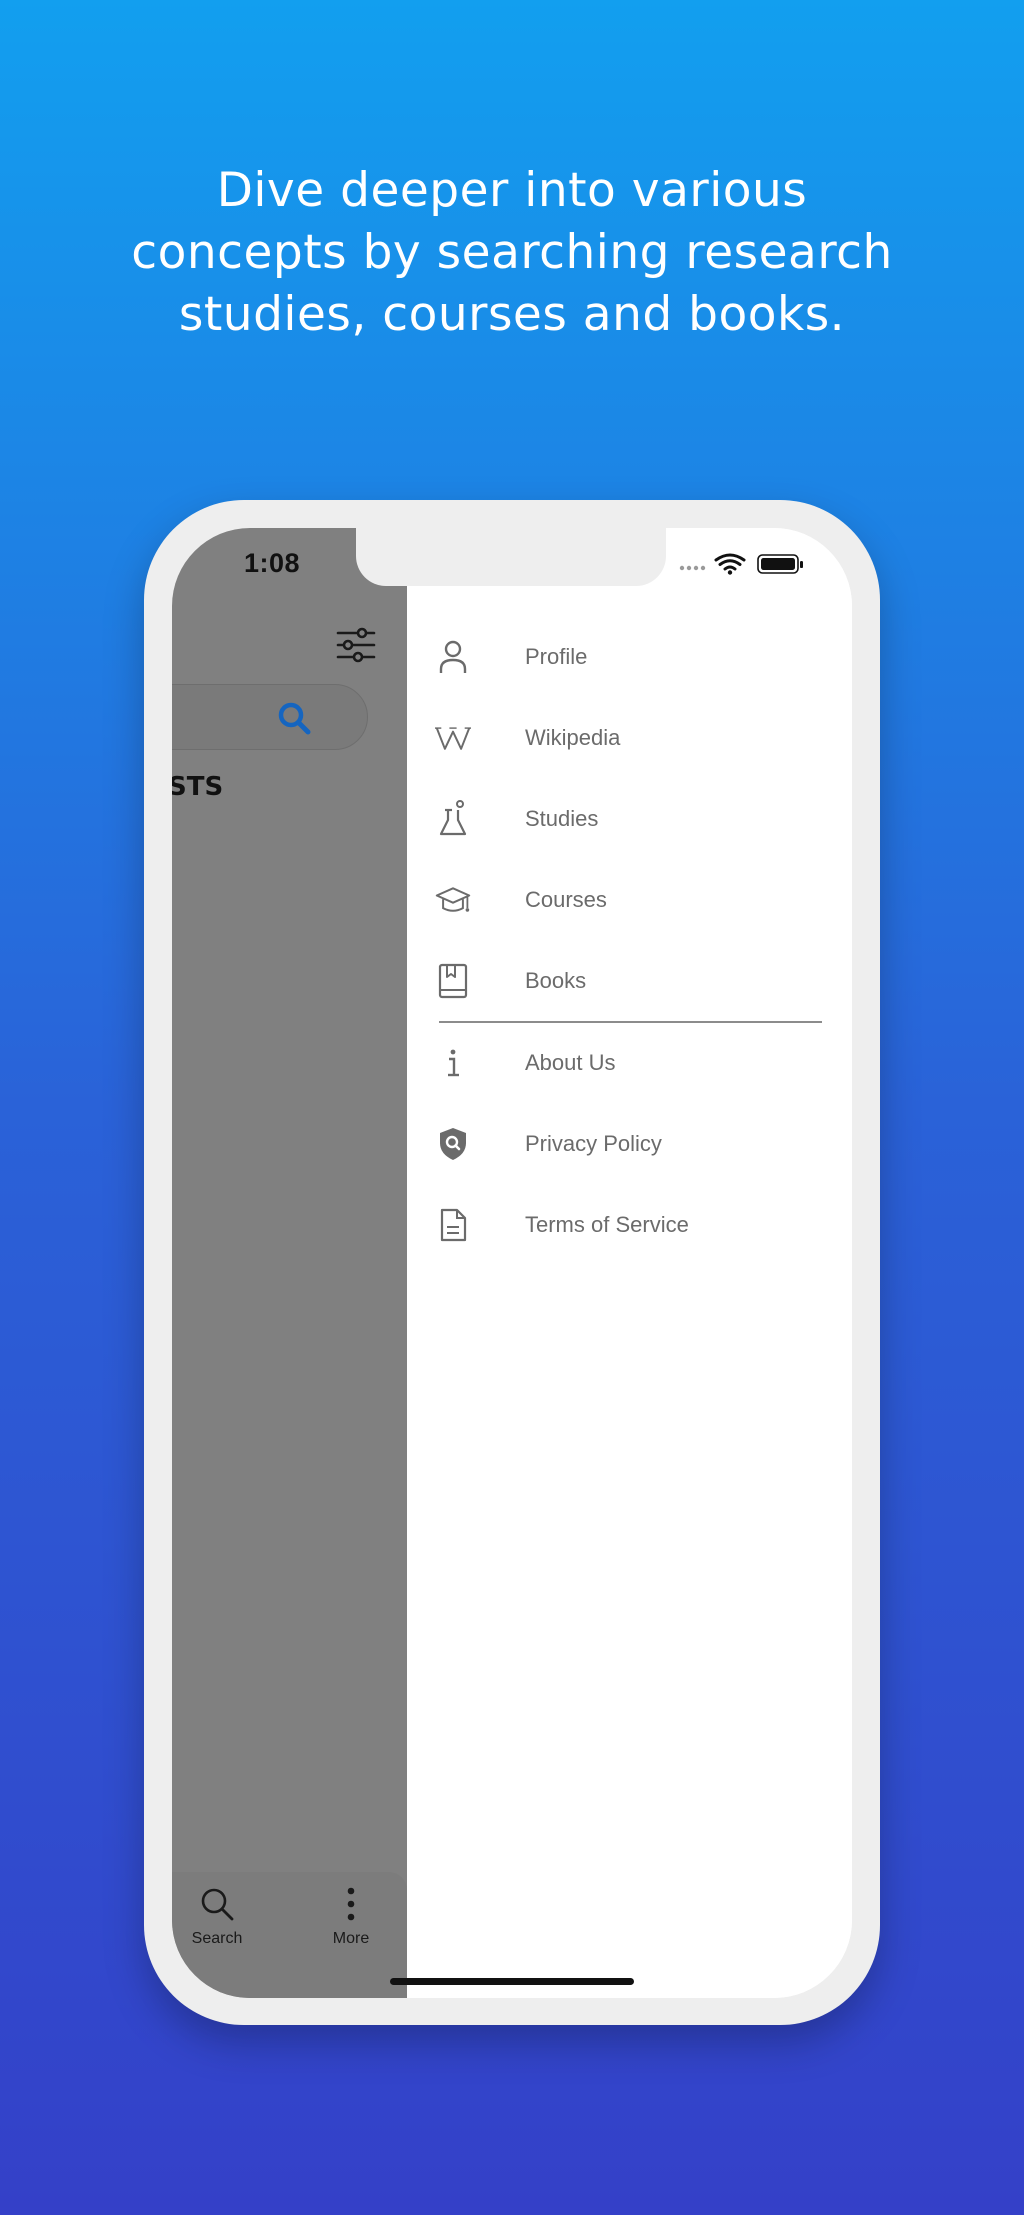  I want to click on drawer-item-terms-of-service: Terms of Service, so click(629, 1225).